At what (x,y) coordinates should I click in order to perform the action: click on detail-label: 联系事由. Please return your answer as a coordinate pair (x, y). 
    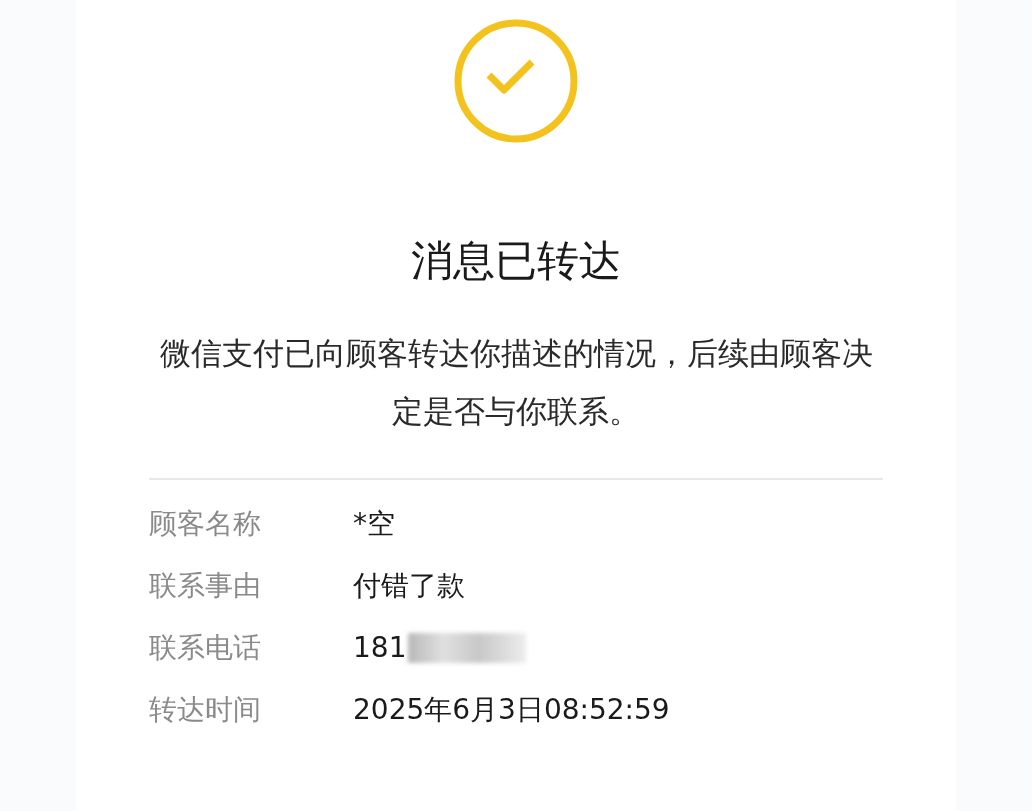
    Looking at the image, I should click on (205, 586).